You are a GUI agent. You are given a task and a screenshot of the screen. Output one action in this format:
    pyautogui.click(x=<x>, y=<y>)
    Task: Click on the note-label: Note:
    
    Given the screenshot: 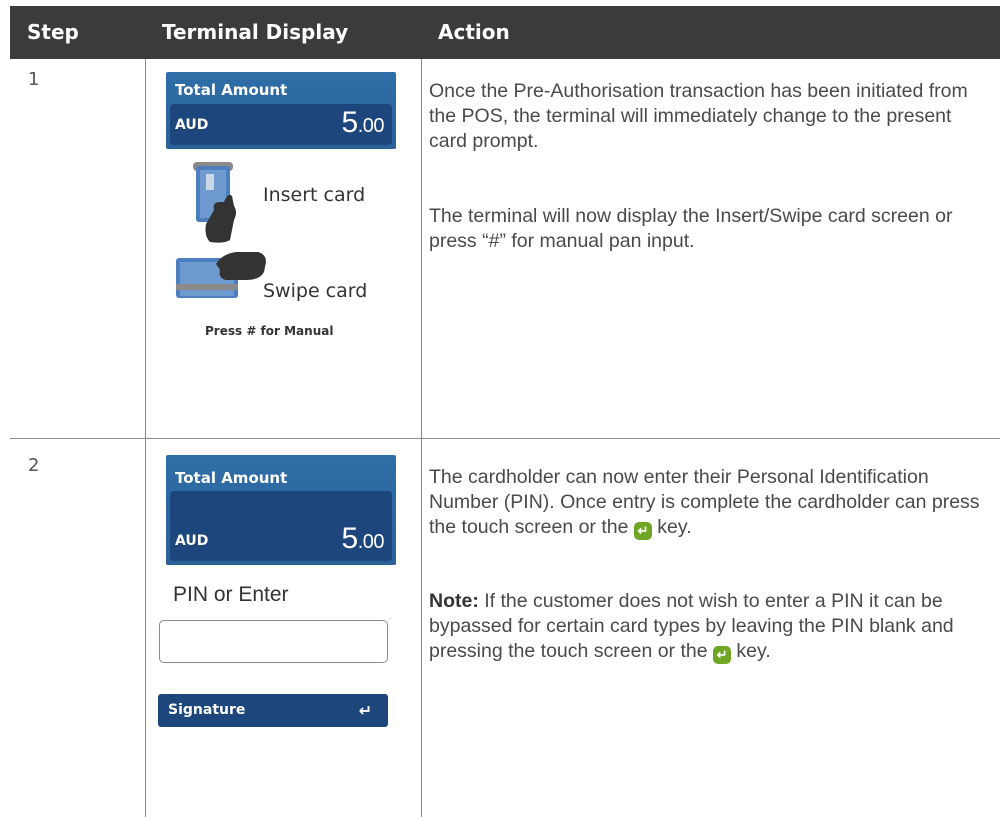 What is the action you would take?
    pyautogui.click(x=454, y=601)
    